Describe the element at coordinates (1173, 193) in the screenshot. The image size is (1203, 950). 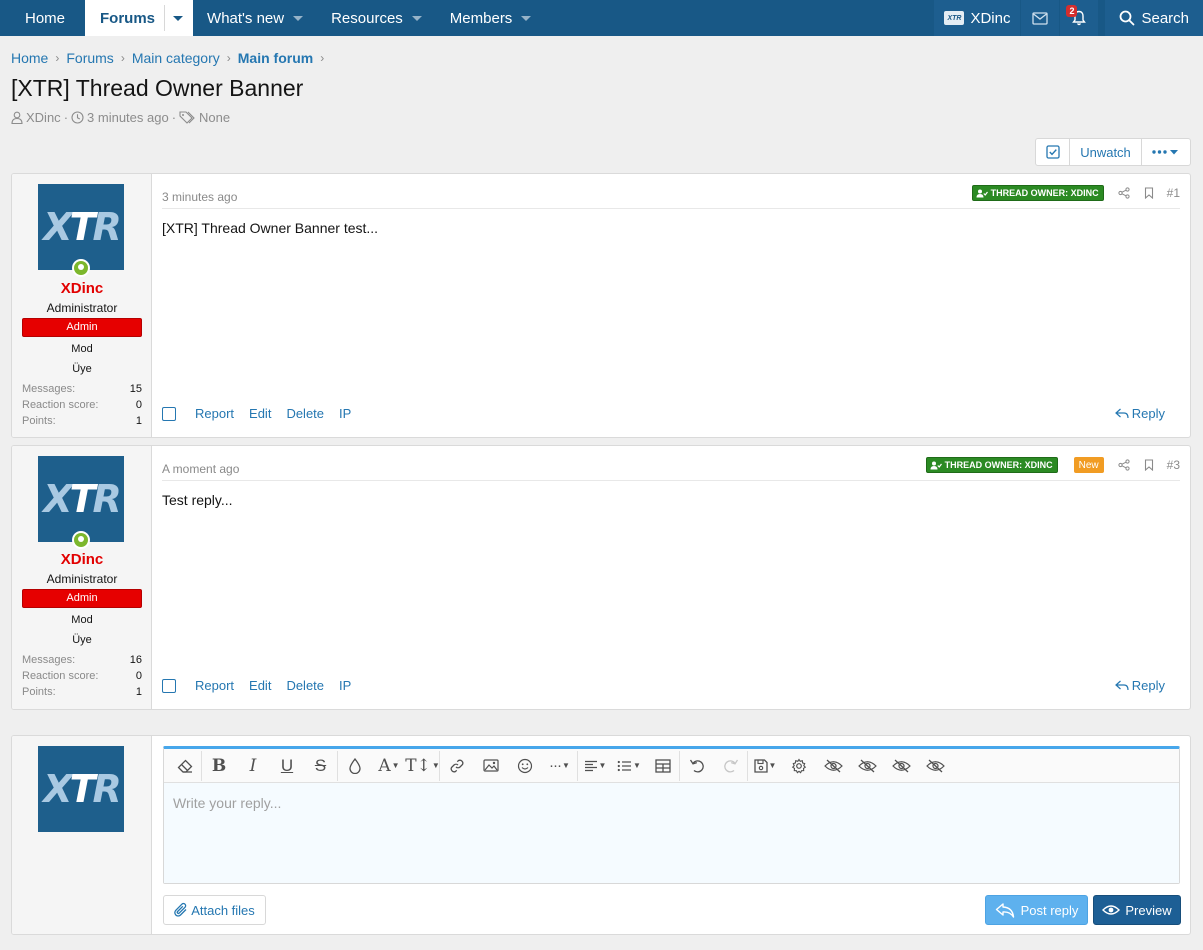
I see `post-number: #1` at that location.